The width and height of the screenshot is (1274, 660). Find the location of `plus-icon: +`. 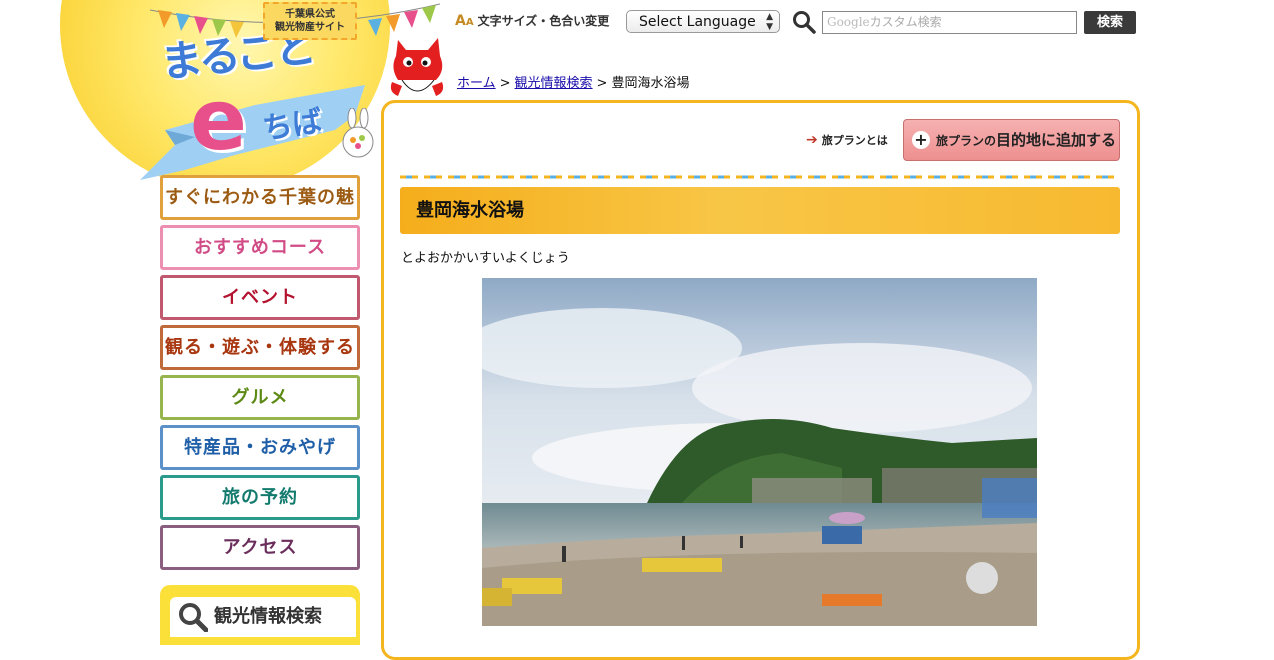

plus-icon: + is located at coordinates (921, 140).